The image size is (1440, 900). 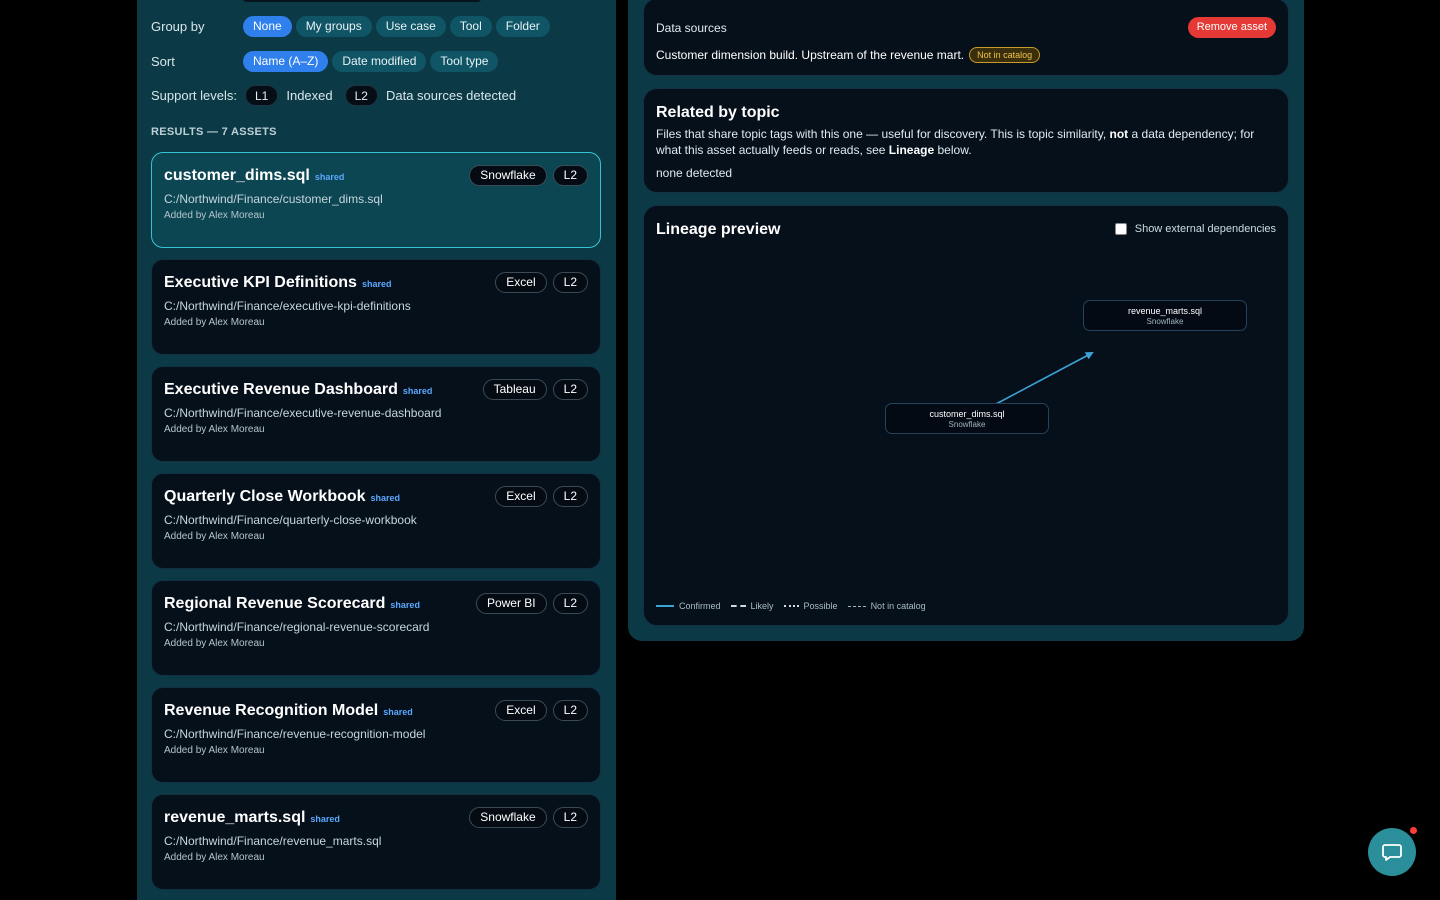 I want to click on asset-title: customer_dims.sql shared, so click(x=254, y=175).